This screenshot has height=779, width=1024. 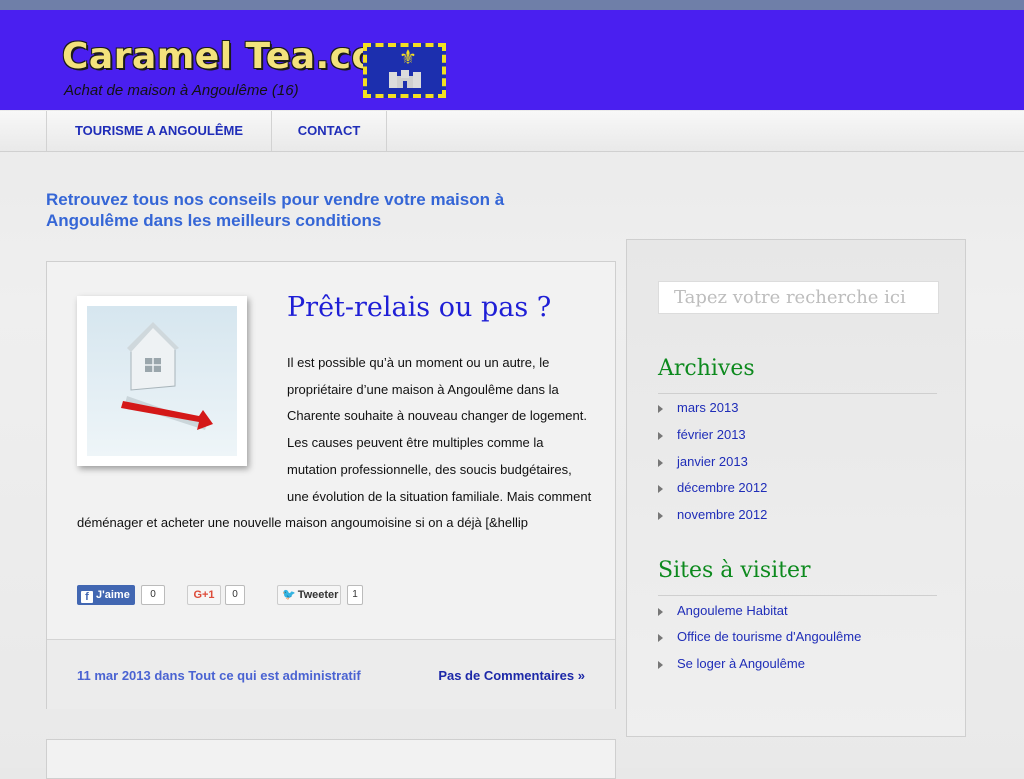 What do you see at coordinates (731, 664) in the screenshot?
I see `site-link: Se loger à Angoulême` at bounding box center [731, 664].